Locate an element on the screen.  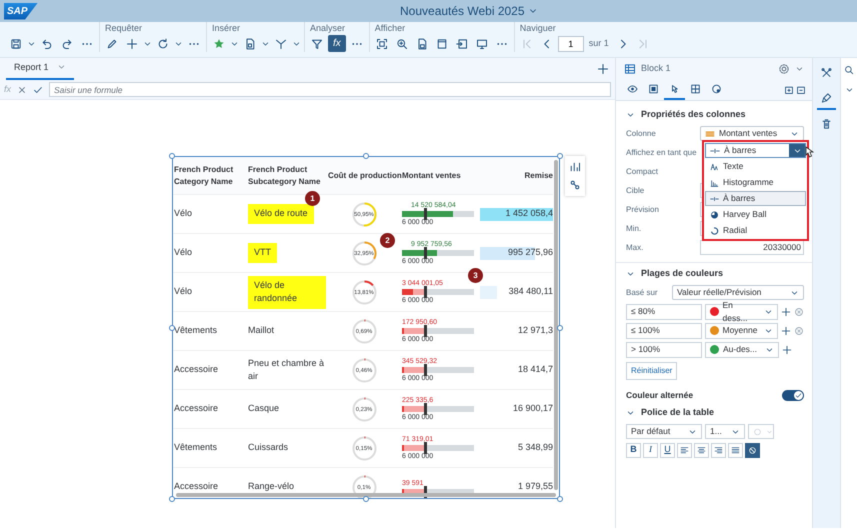
group-label: Requêter is located at coordinates (123, 28).